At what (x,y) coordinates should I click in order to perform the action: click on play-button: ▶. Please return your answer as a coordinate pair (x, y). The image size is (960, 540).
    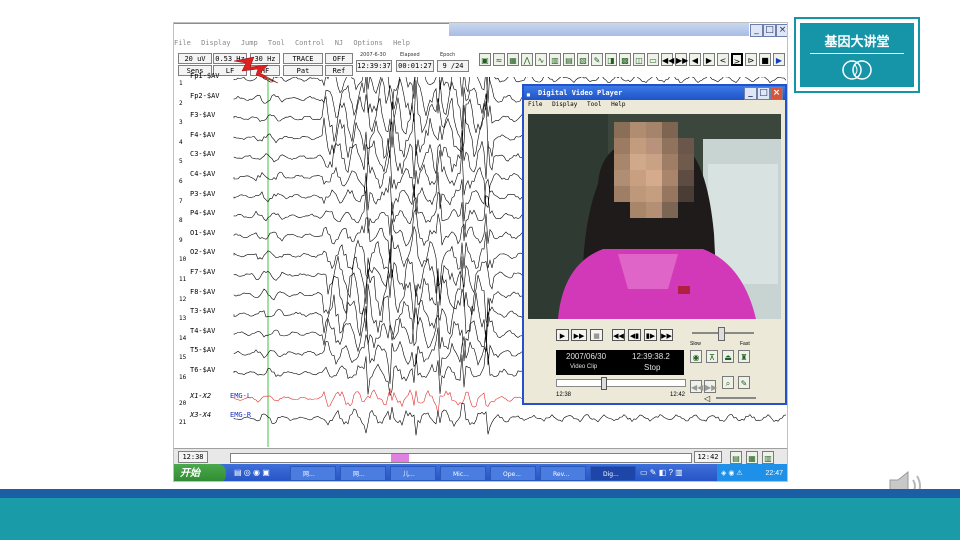
    Looking at the image, I should click on (562, 335).